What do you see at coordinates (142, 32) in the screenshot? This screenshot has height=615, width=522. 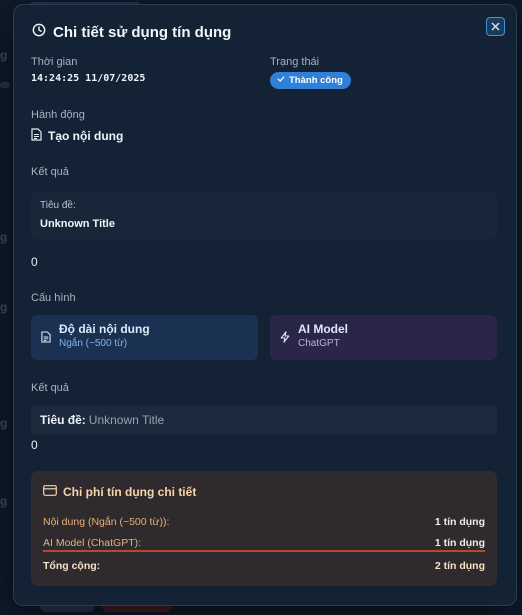 I see `modal-title-text: Chi tiết sử dụng tín dụng` at bounding box center [142, 32].